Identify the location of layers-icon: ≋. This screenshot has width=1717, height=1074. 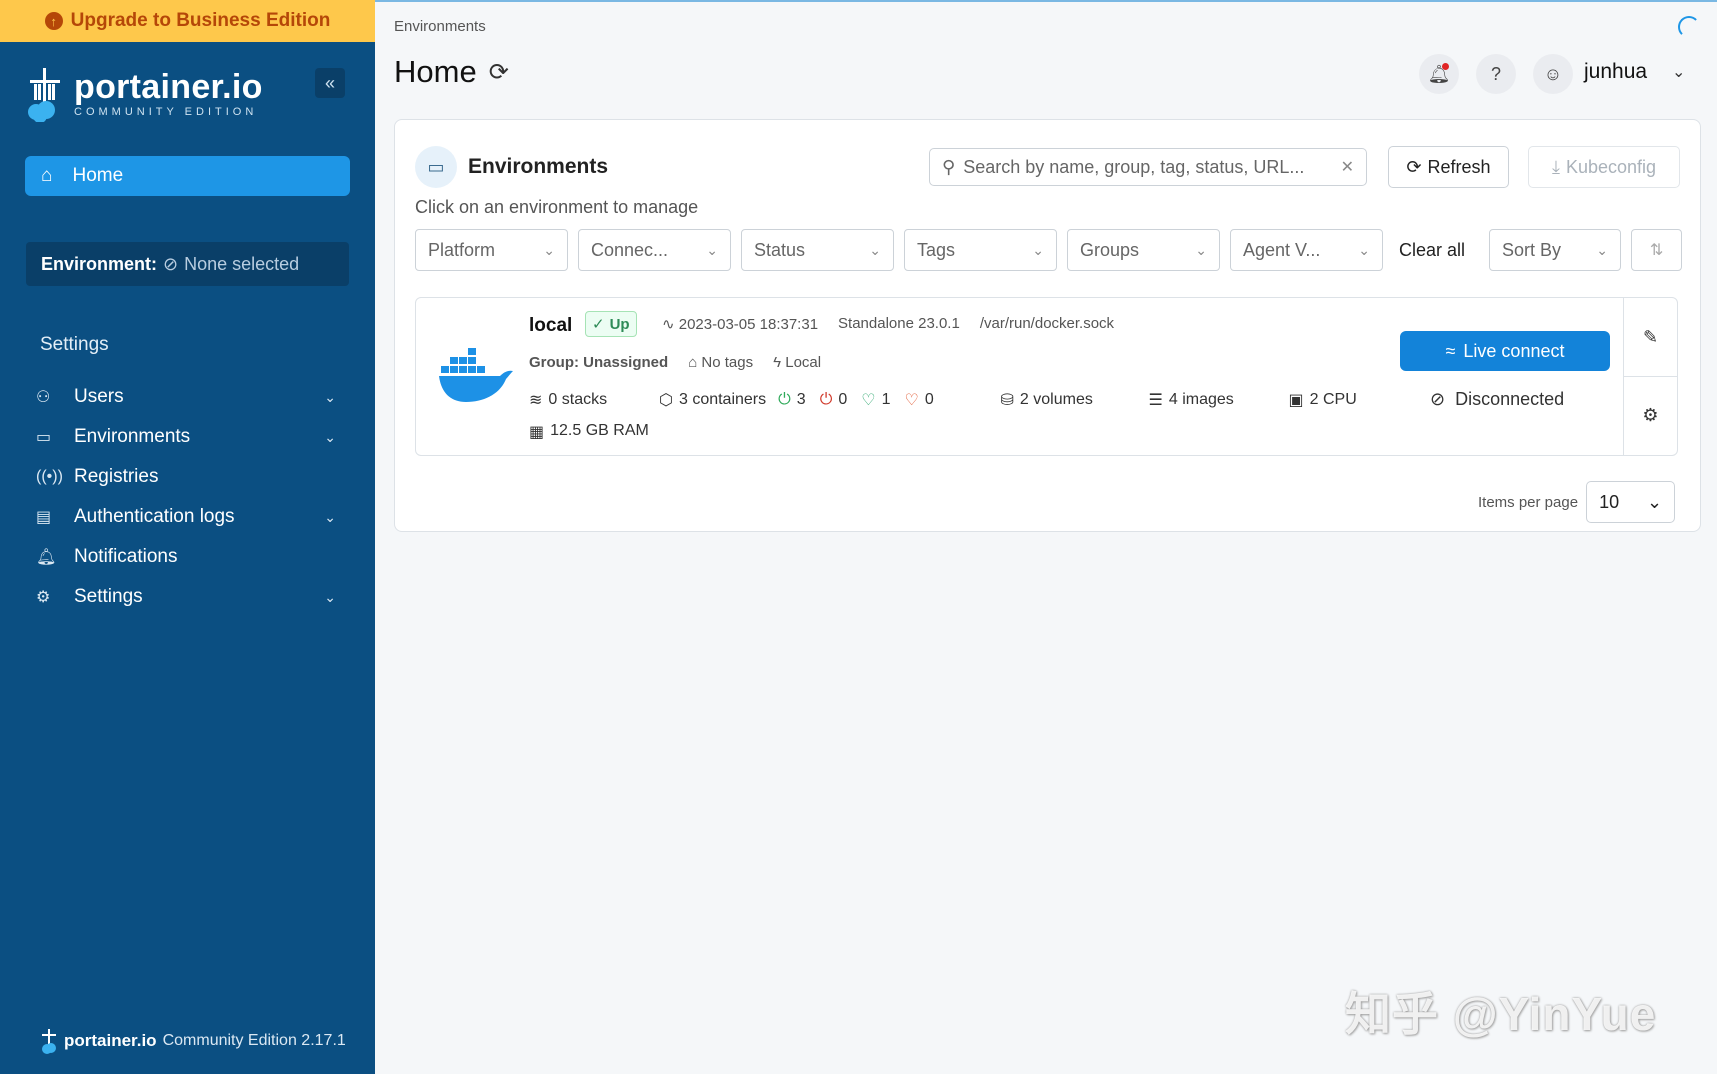
(535, 400).